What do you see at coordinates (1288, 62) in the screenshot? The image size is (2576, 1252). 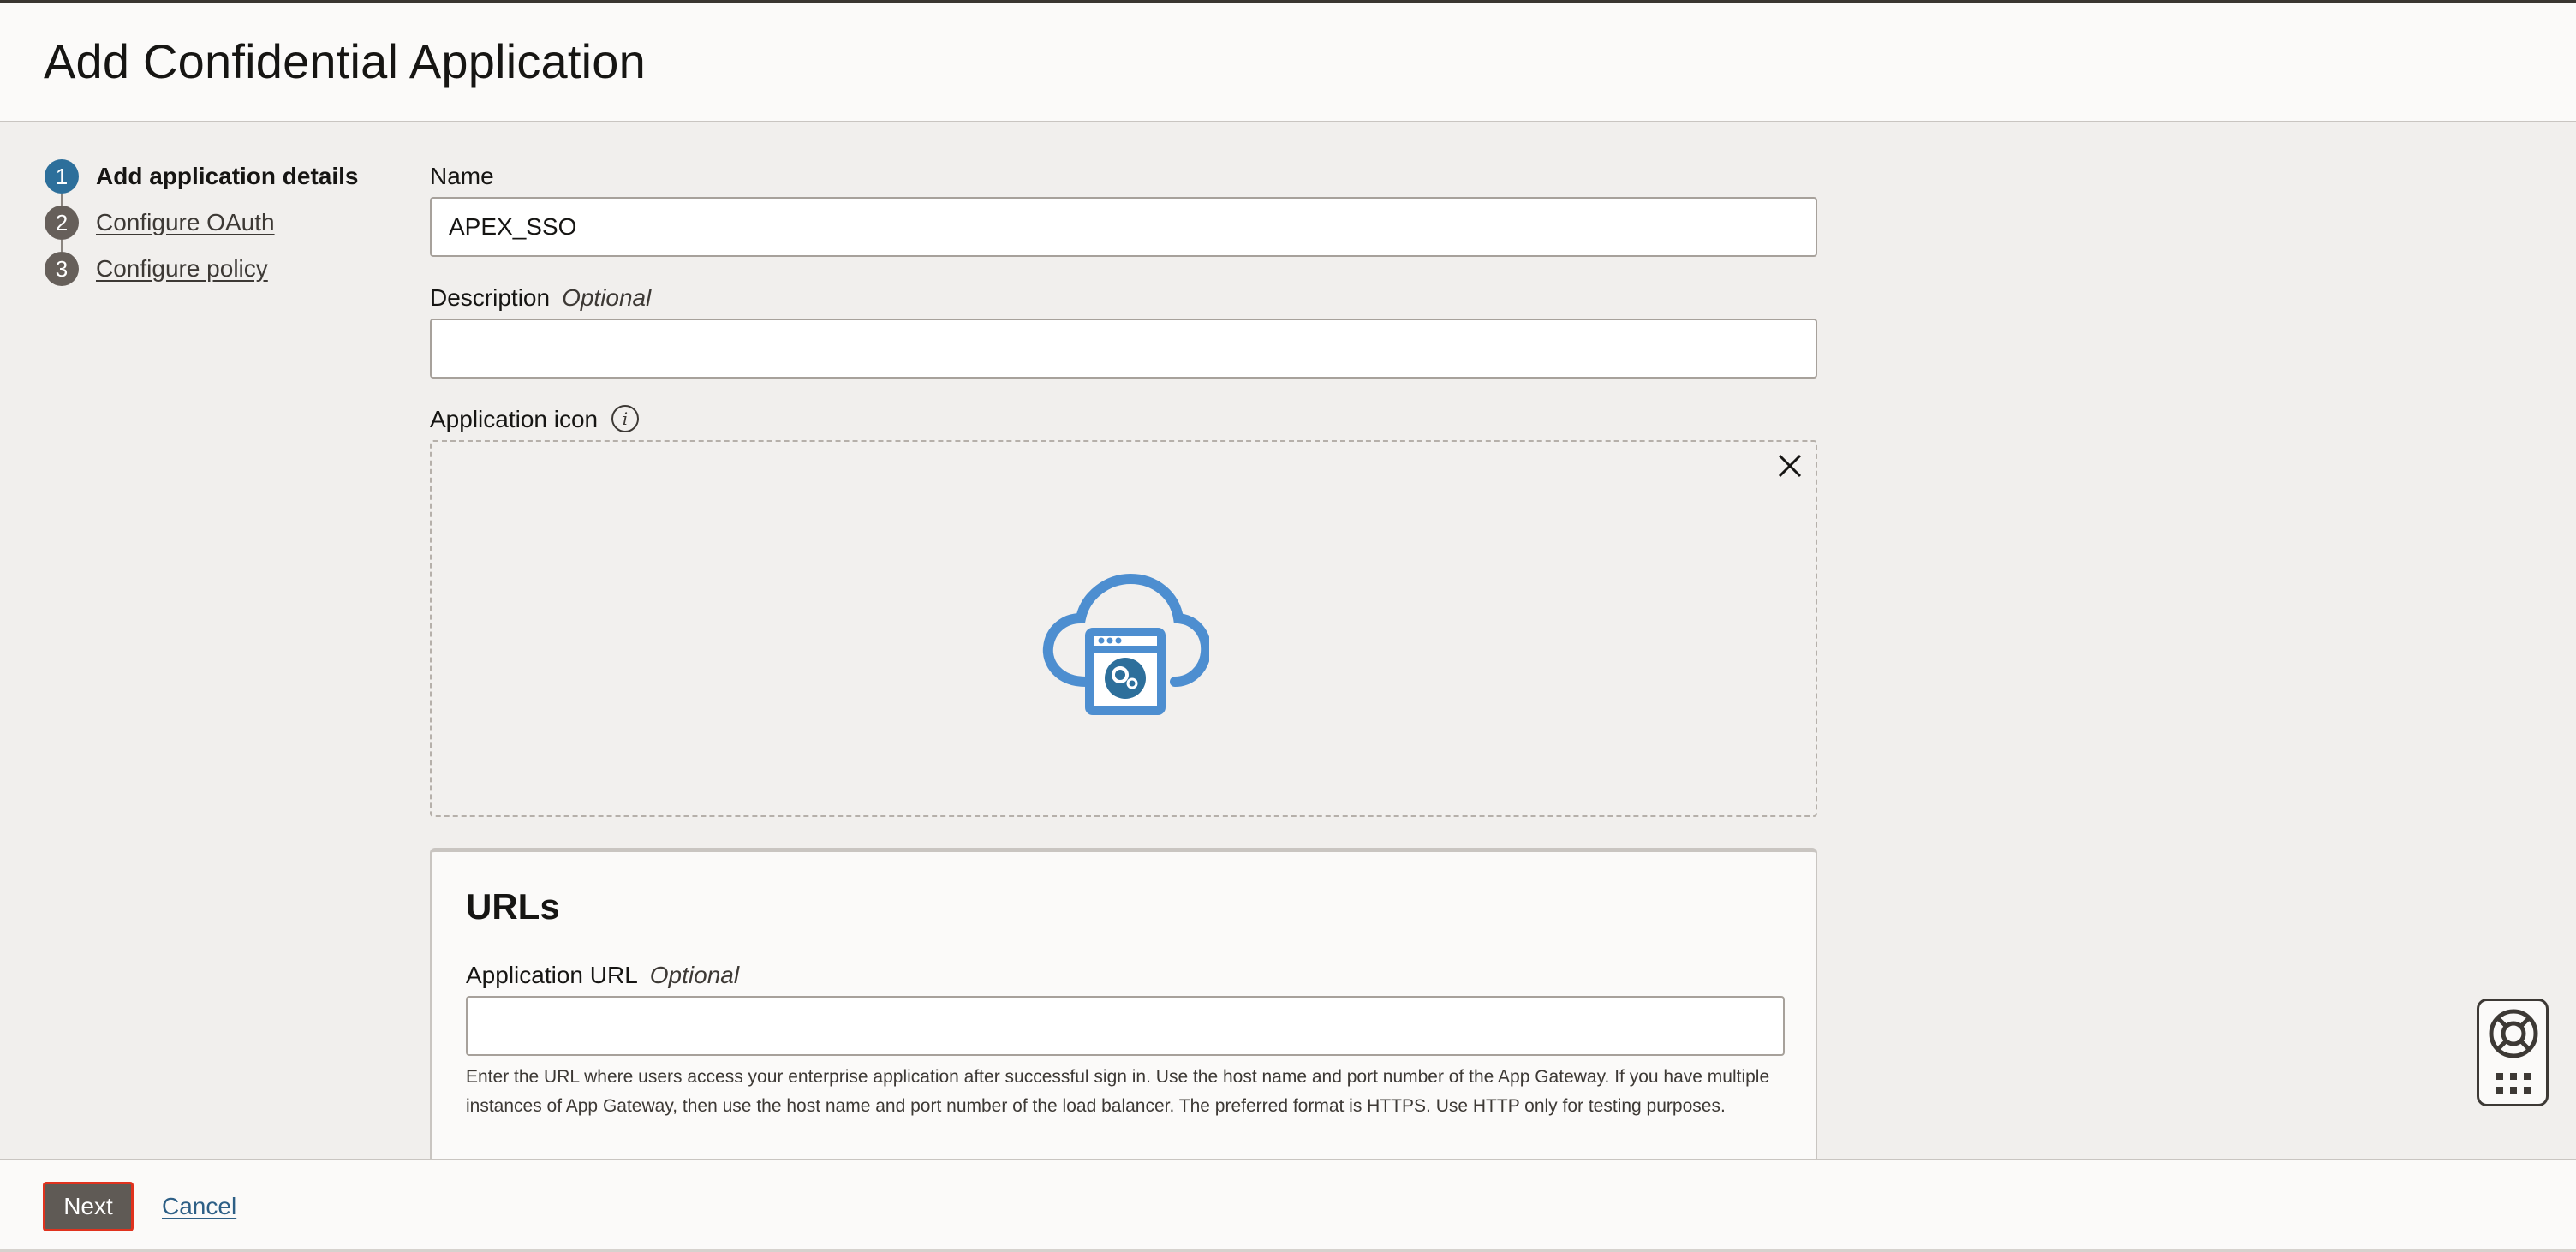 I see `page-header: Add Confidential Application` at bounding box center [1288, 62].